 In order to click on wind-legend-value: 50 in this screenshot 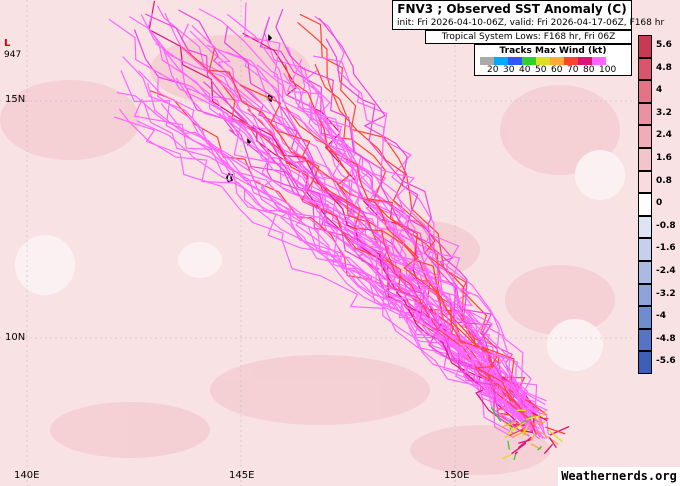, I will do `click(541, 70)`.